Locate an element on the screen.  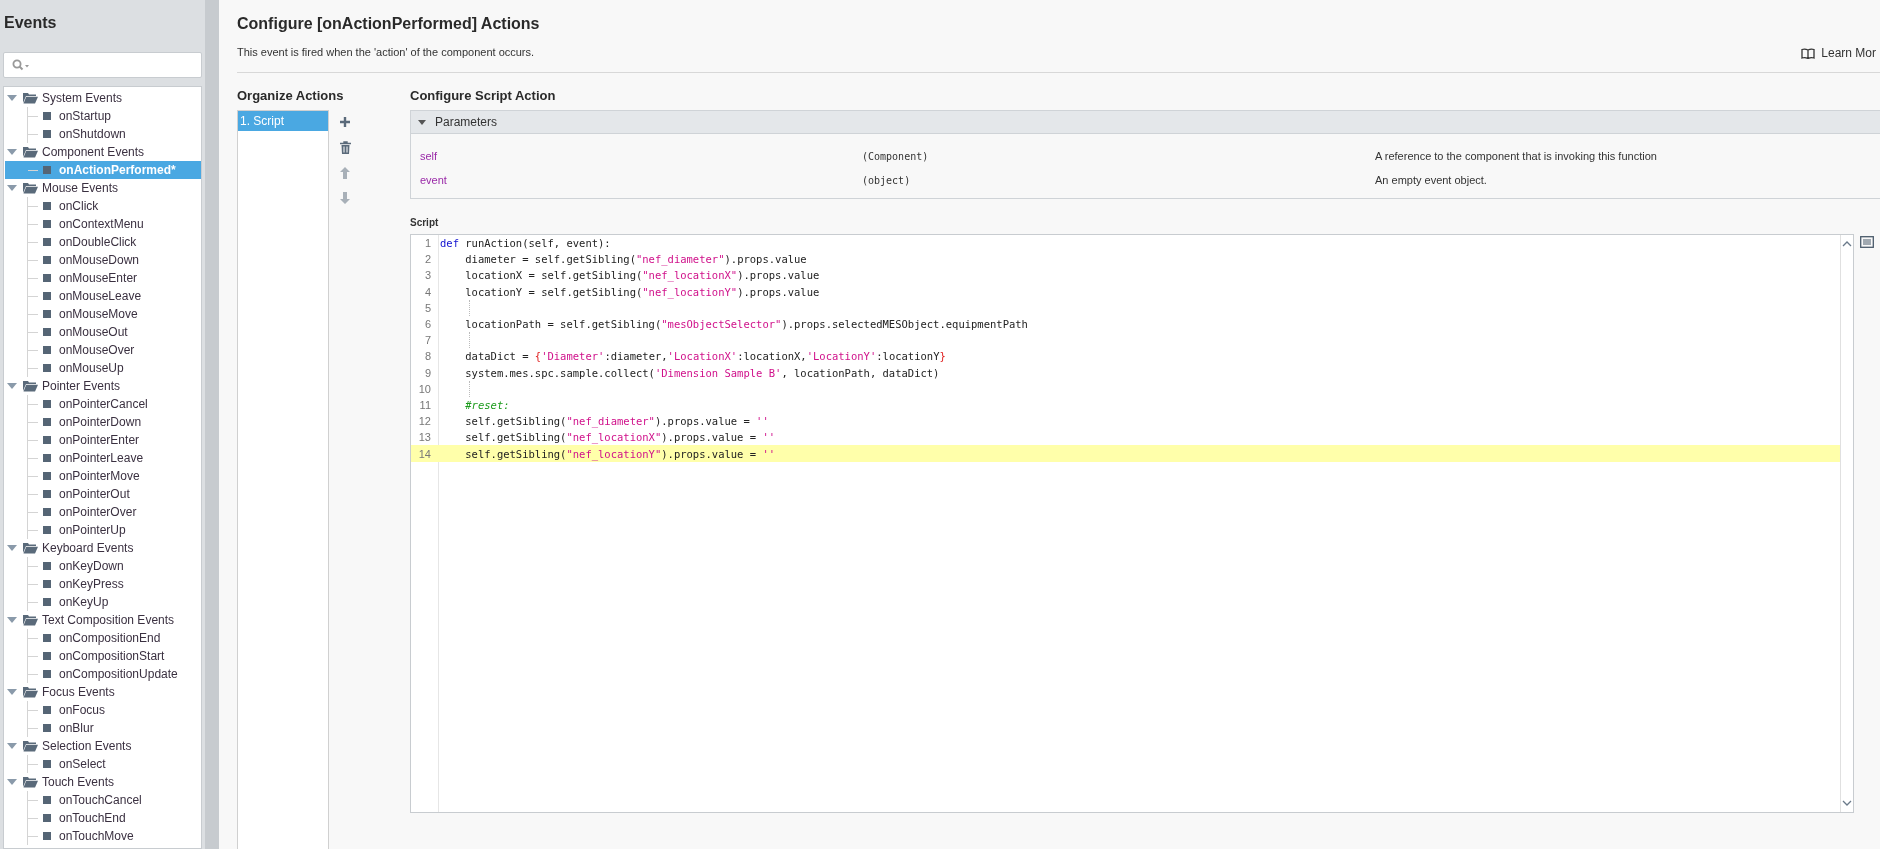
code-line: self.getSibling("nef_diameter").props.value = '' is located at coordinates (616, 421).